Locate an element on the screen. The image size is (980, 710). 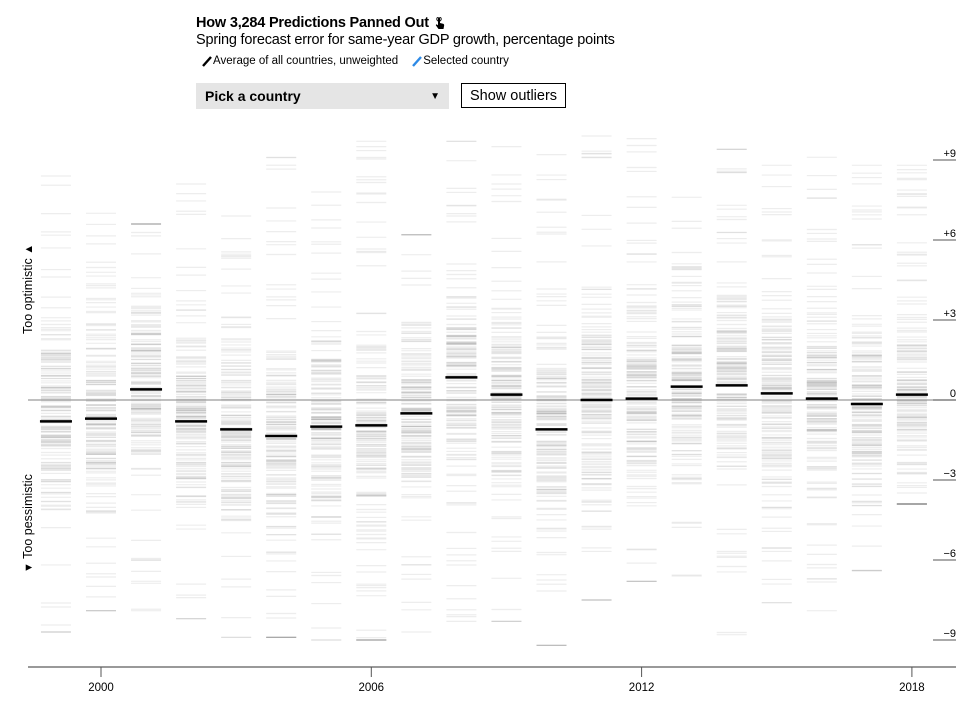
strip-2006 is located at coordinates (371, 390).